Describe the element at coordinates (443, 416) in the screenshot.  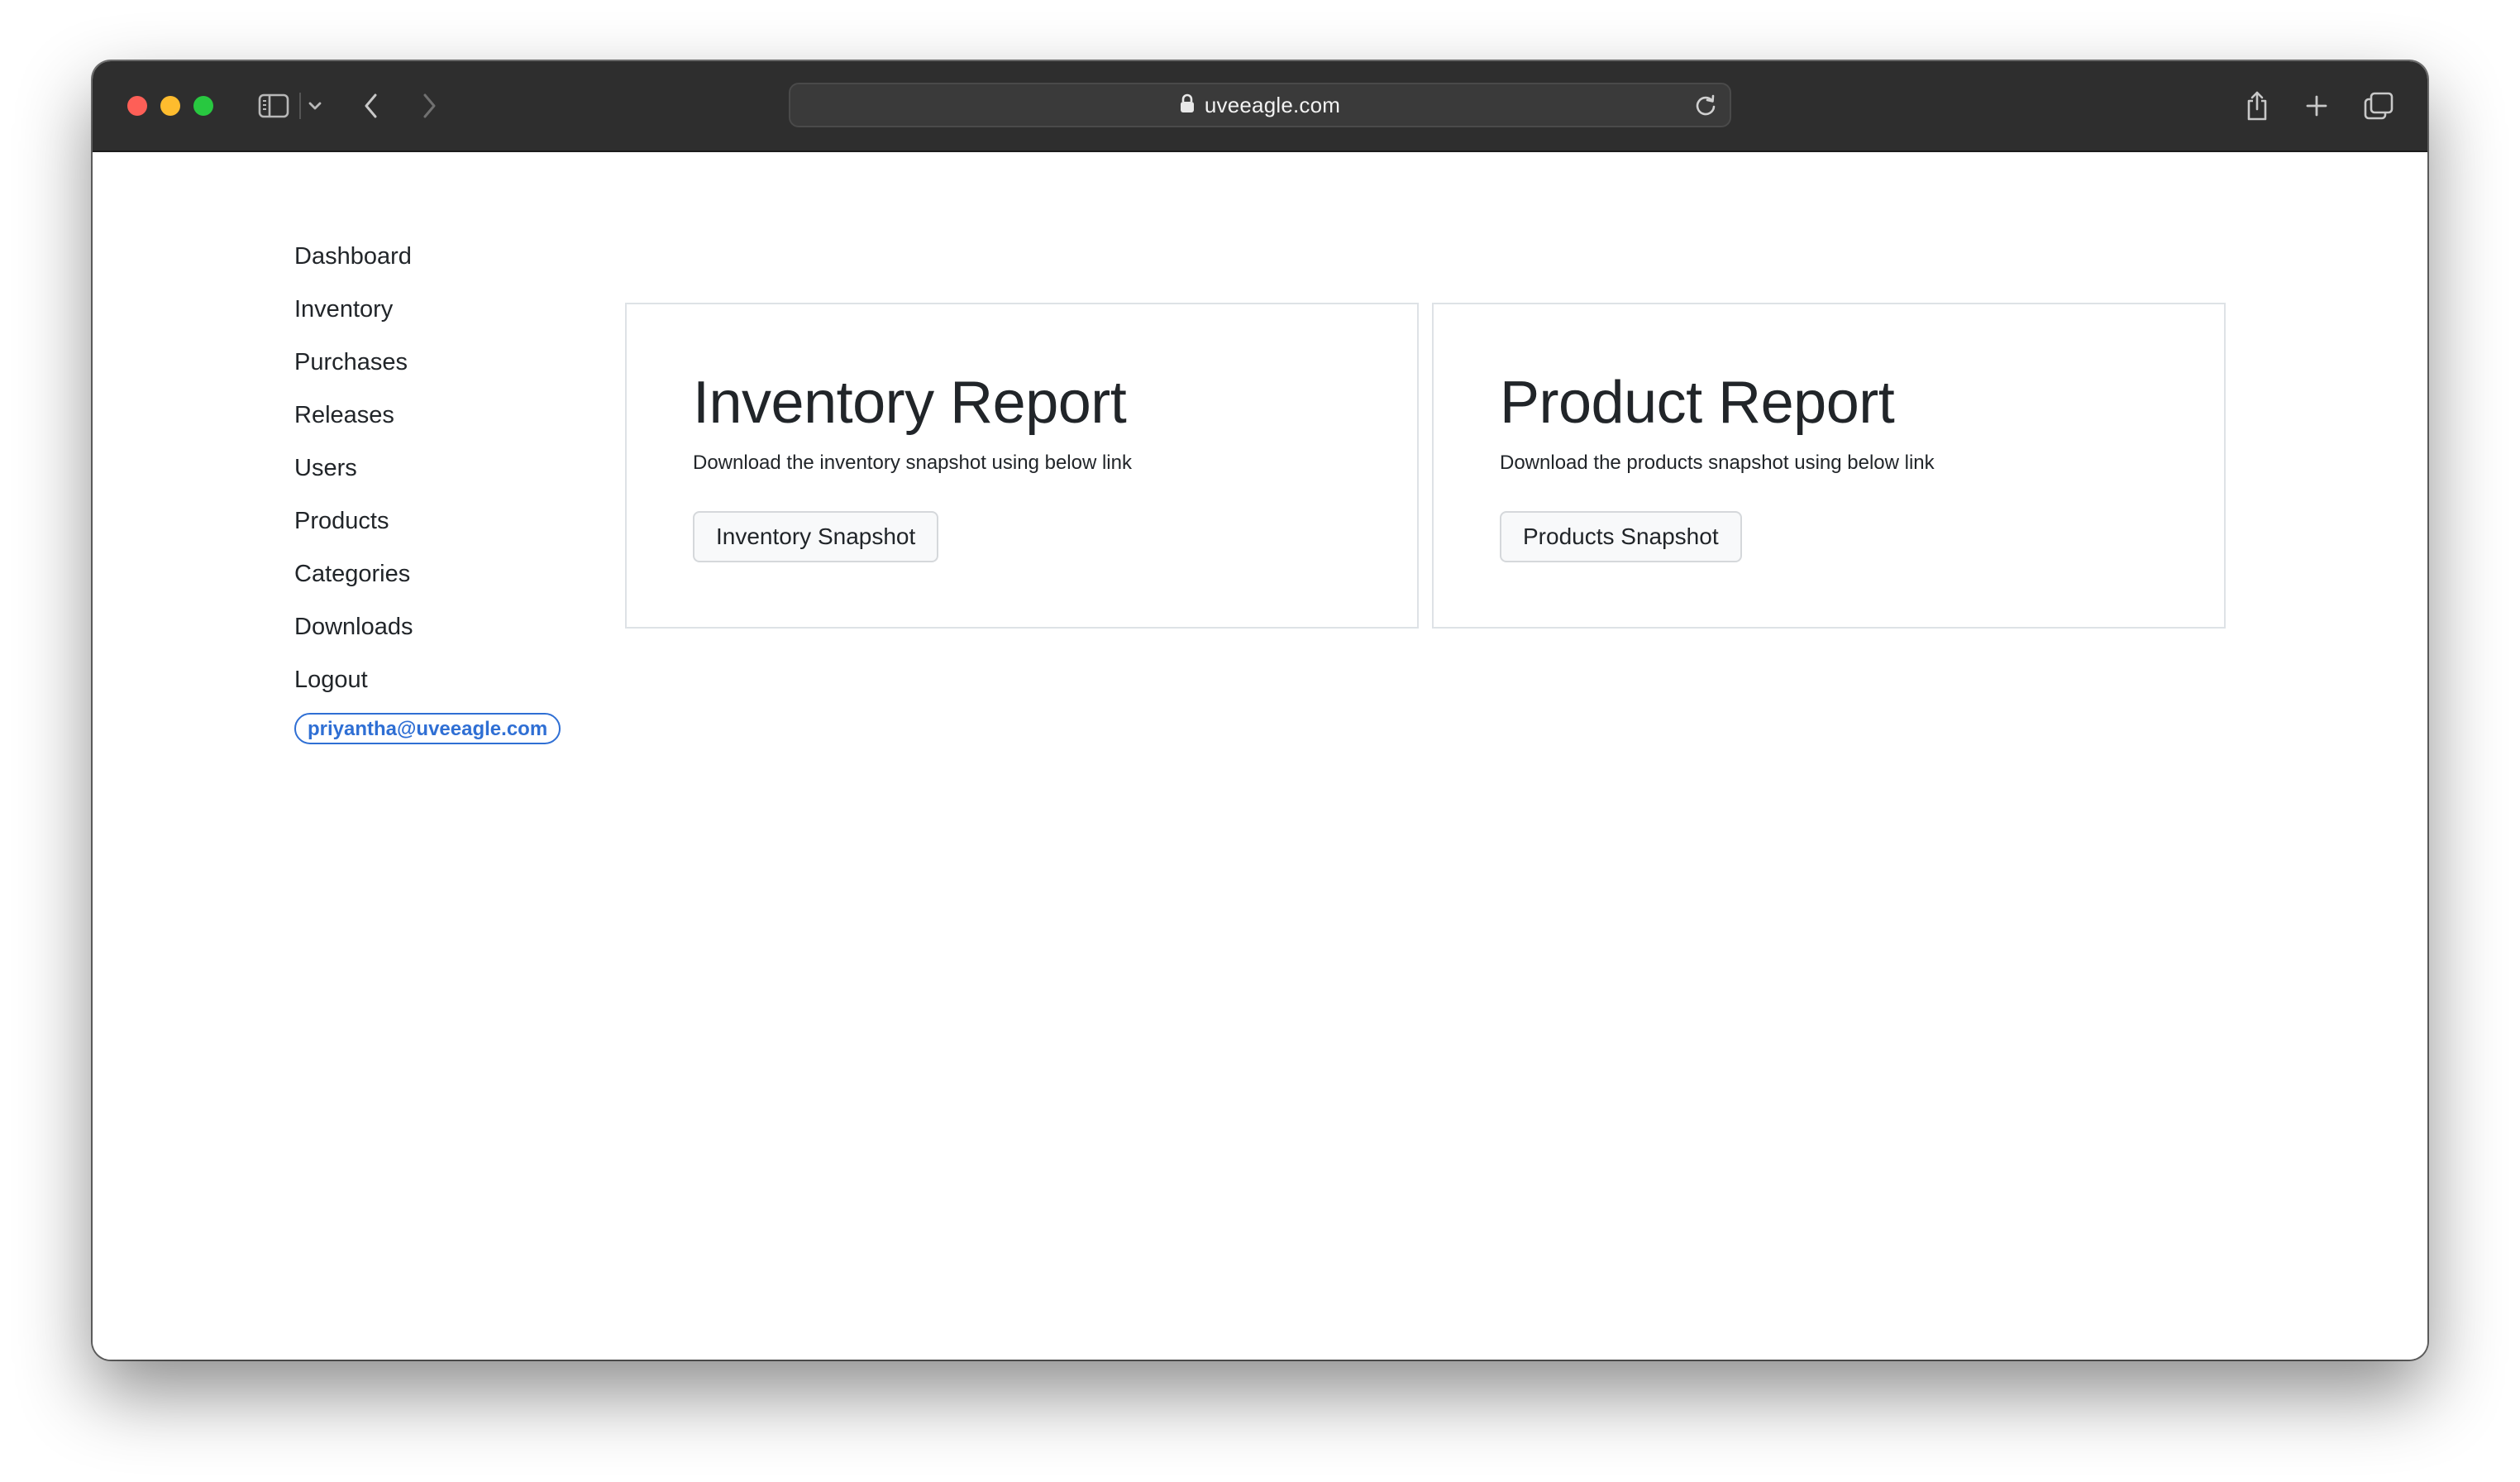
I see `sidebar-item-releases: Releases` at that location.